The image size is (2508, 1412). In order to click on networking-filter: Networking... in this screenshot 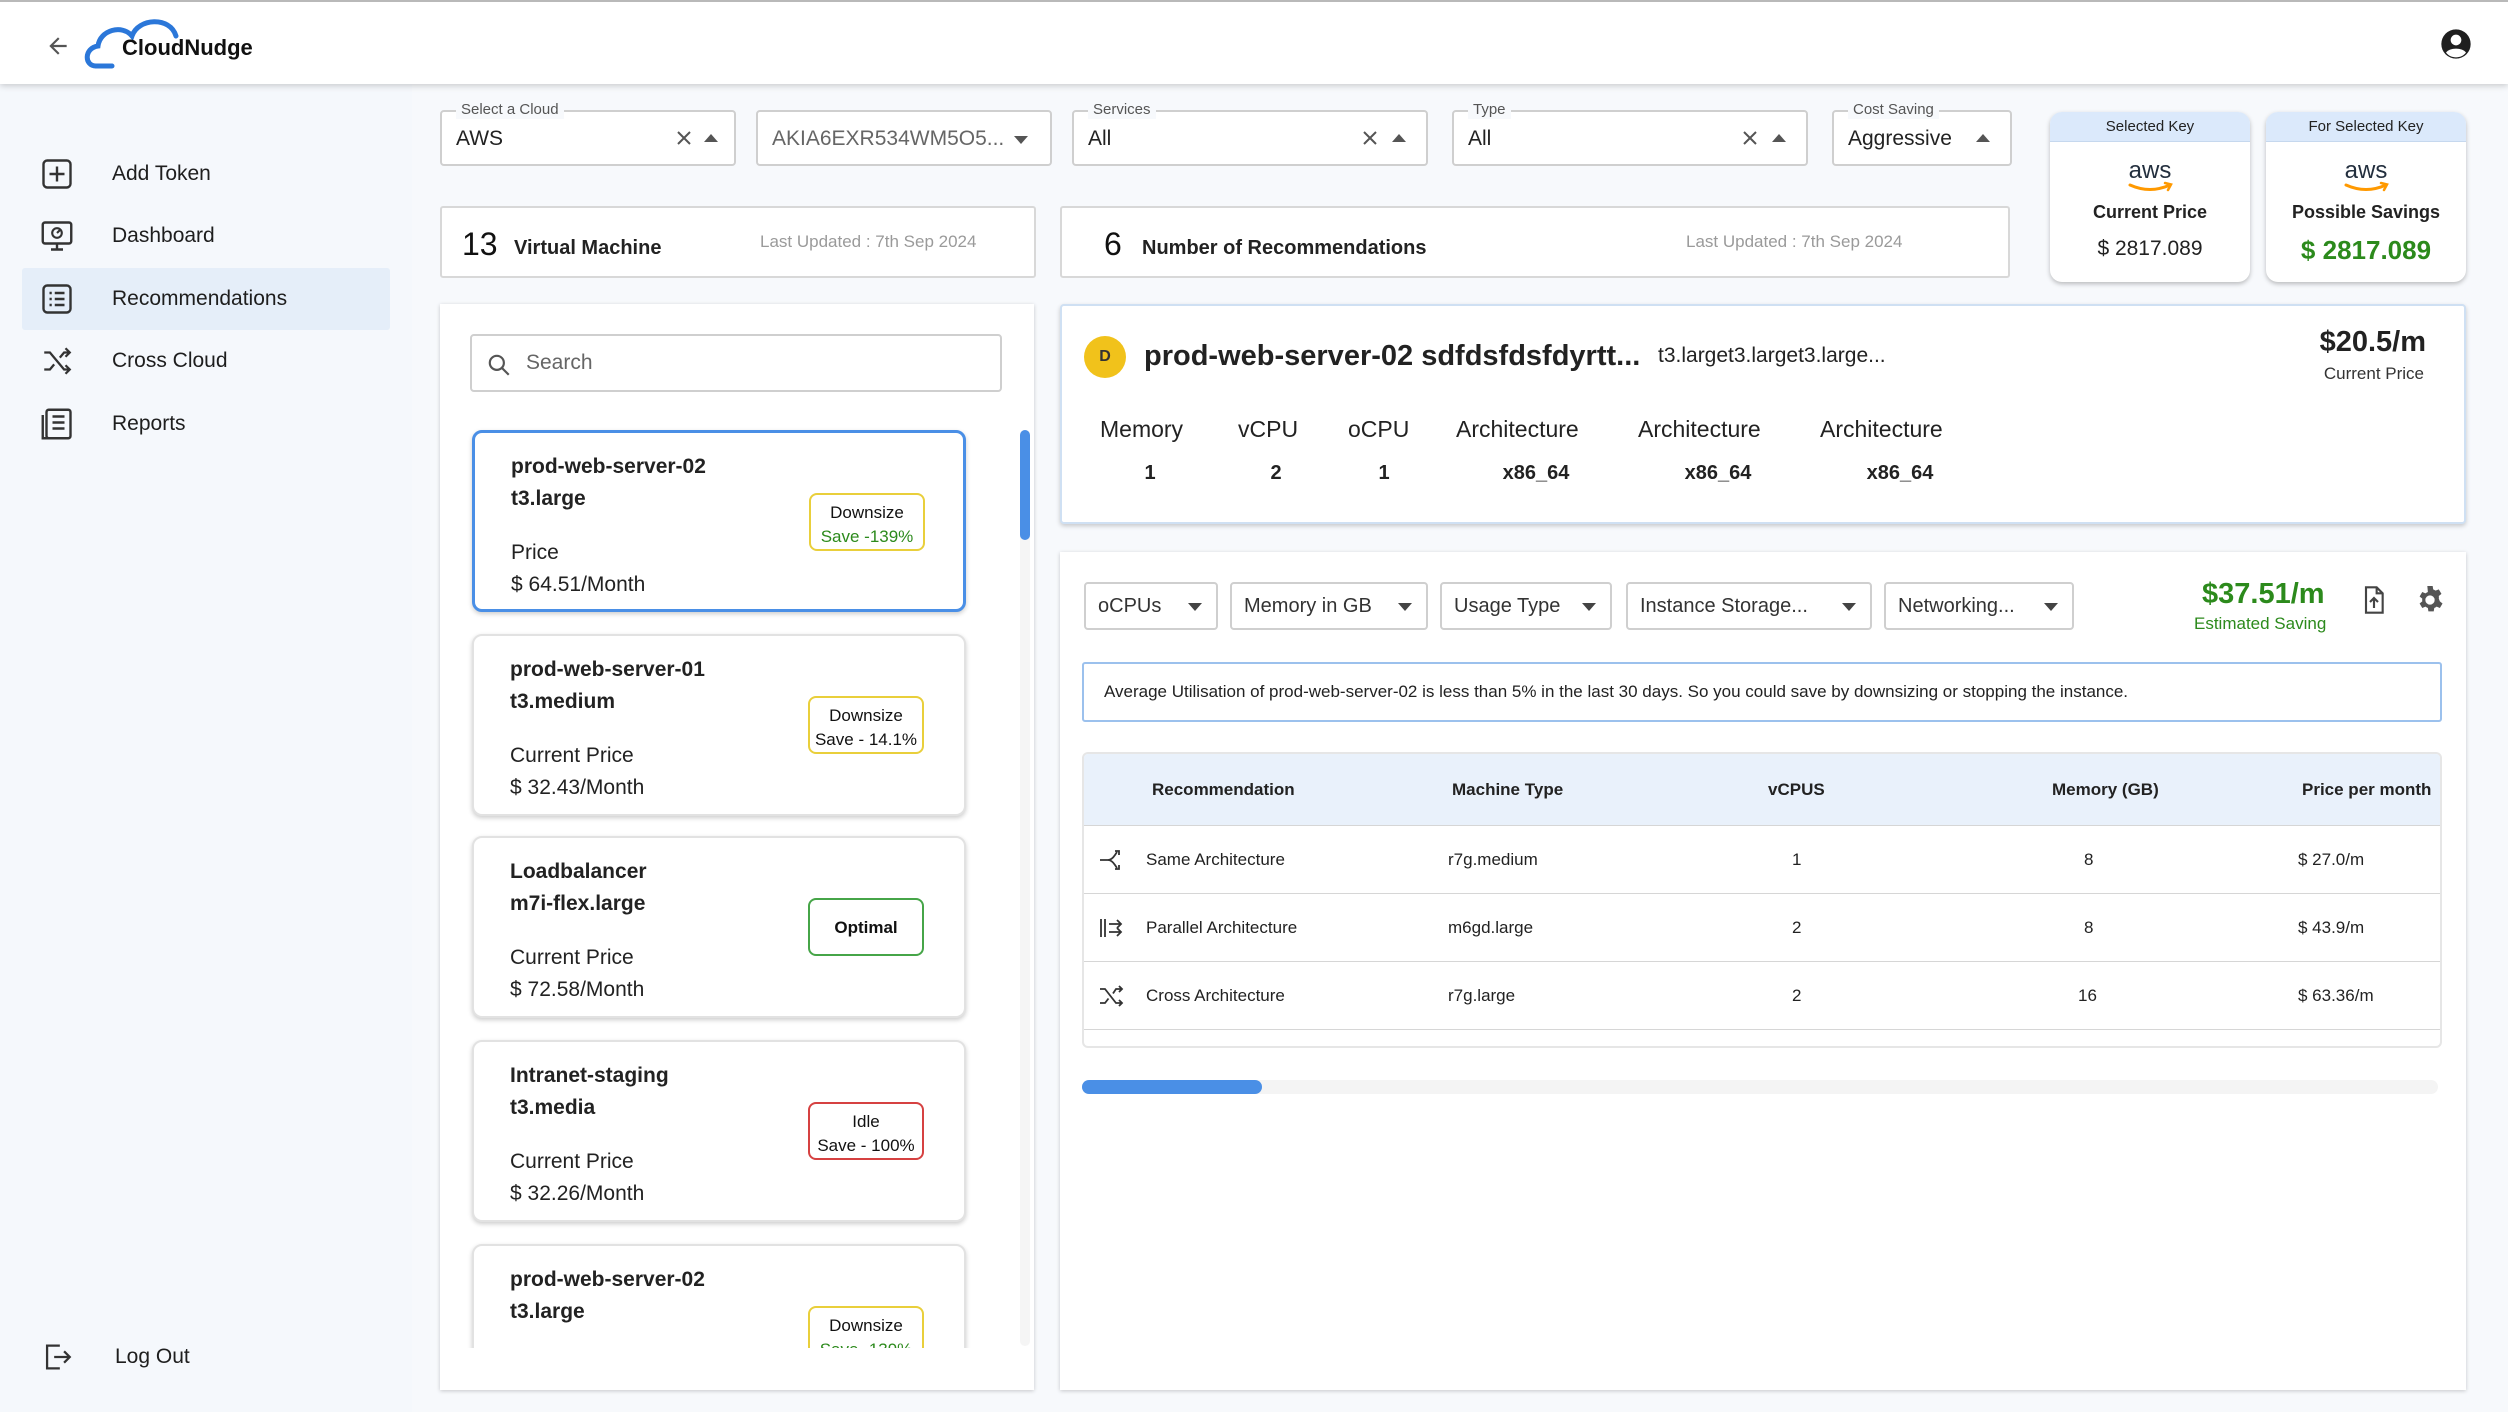, I will do `click(1979, 606)`.